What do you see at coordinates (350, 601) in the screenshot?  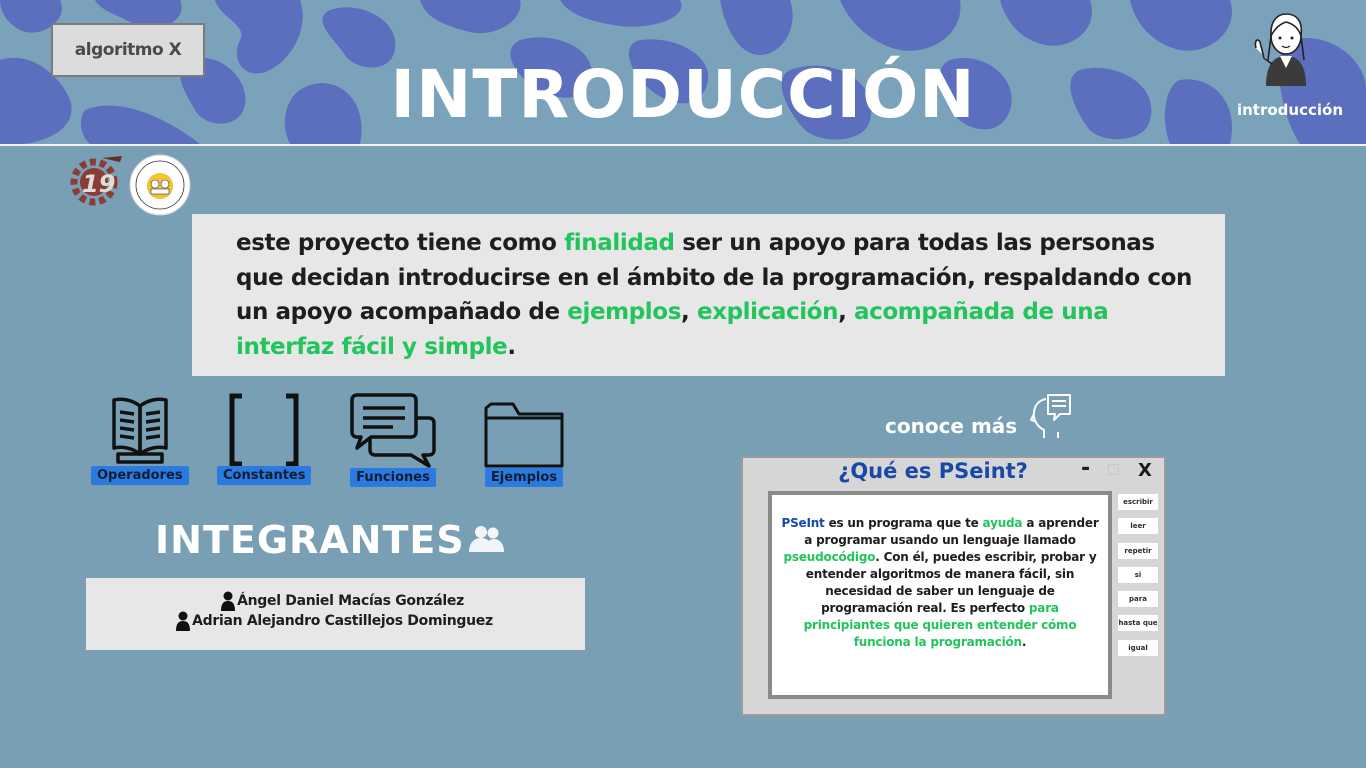 I see `member-name: Ángel Daniel Macías González` at bounding box center [350, 601].